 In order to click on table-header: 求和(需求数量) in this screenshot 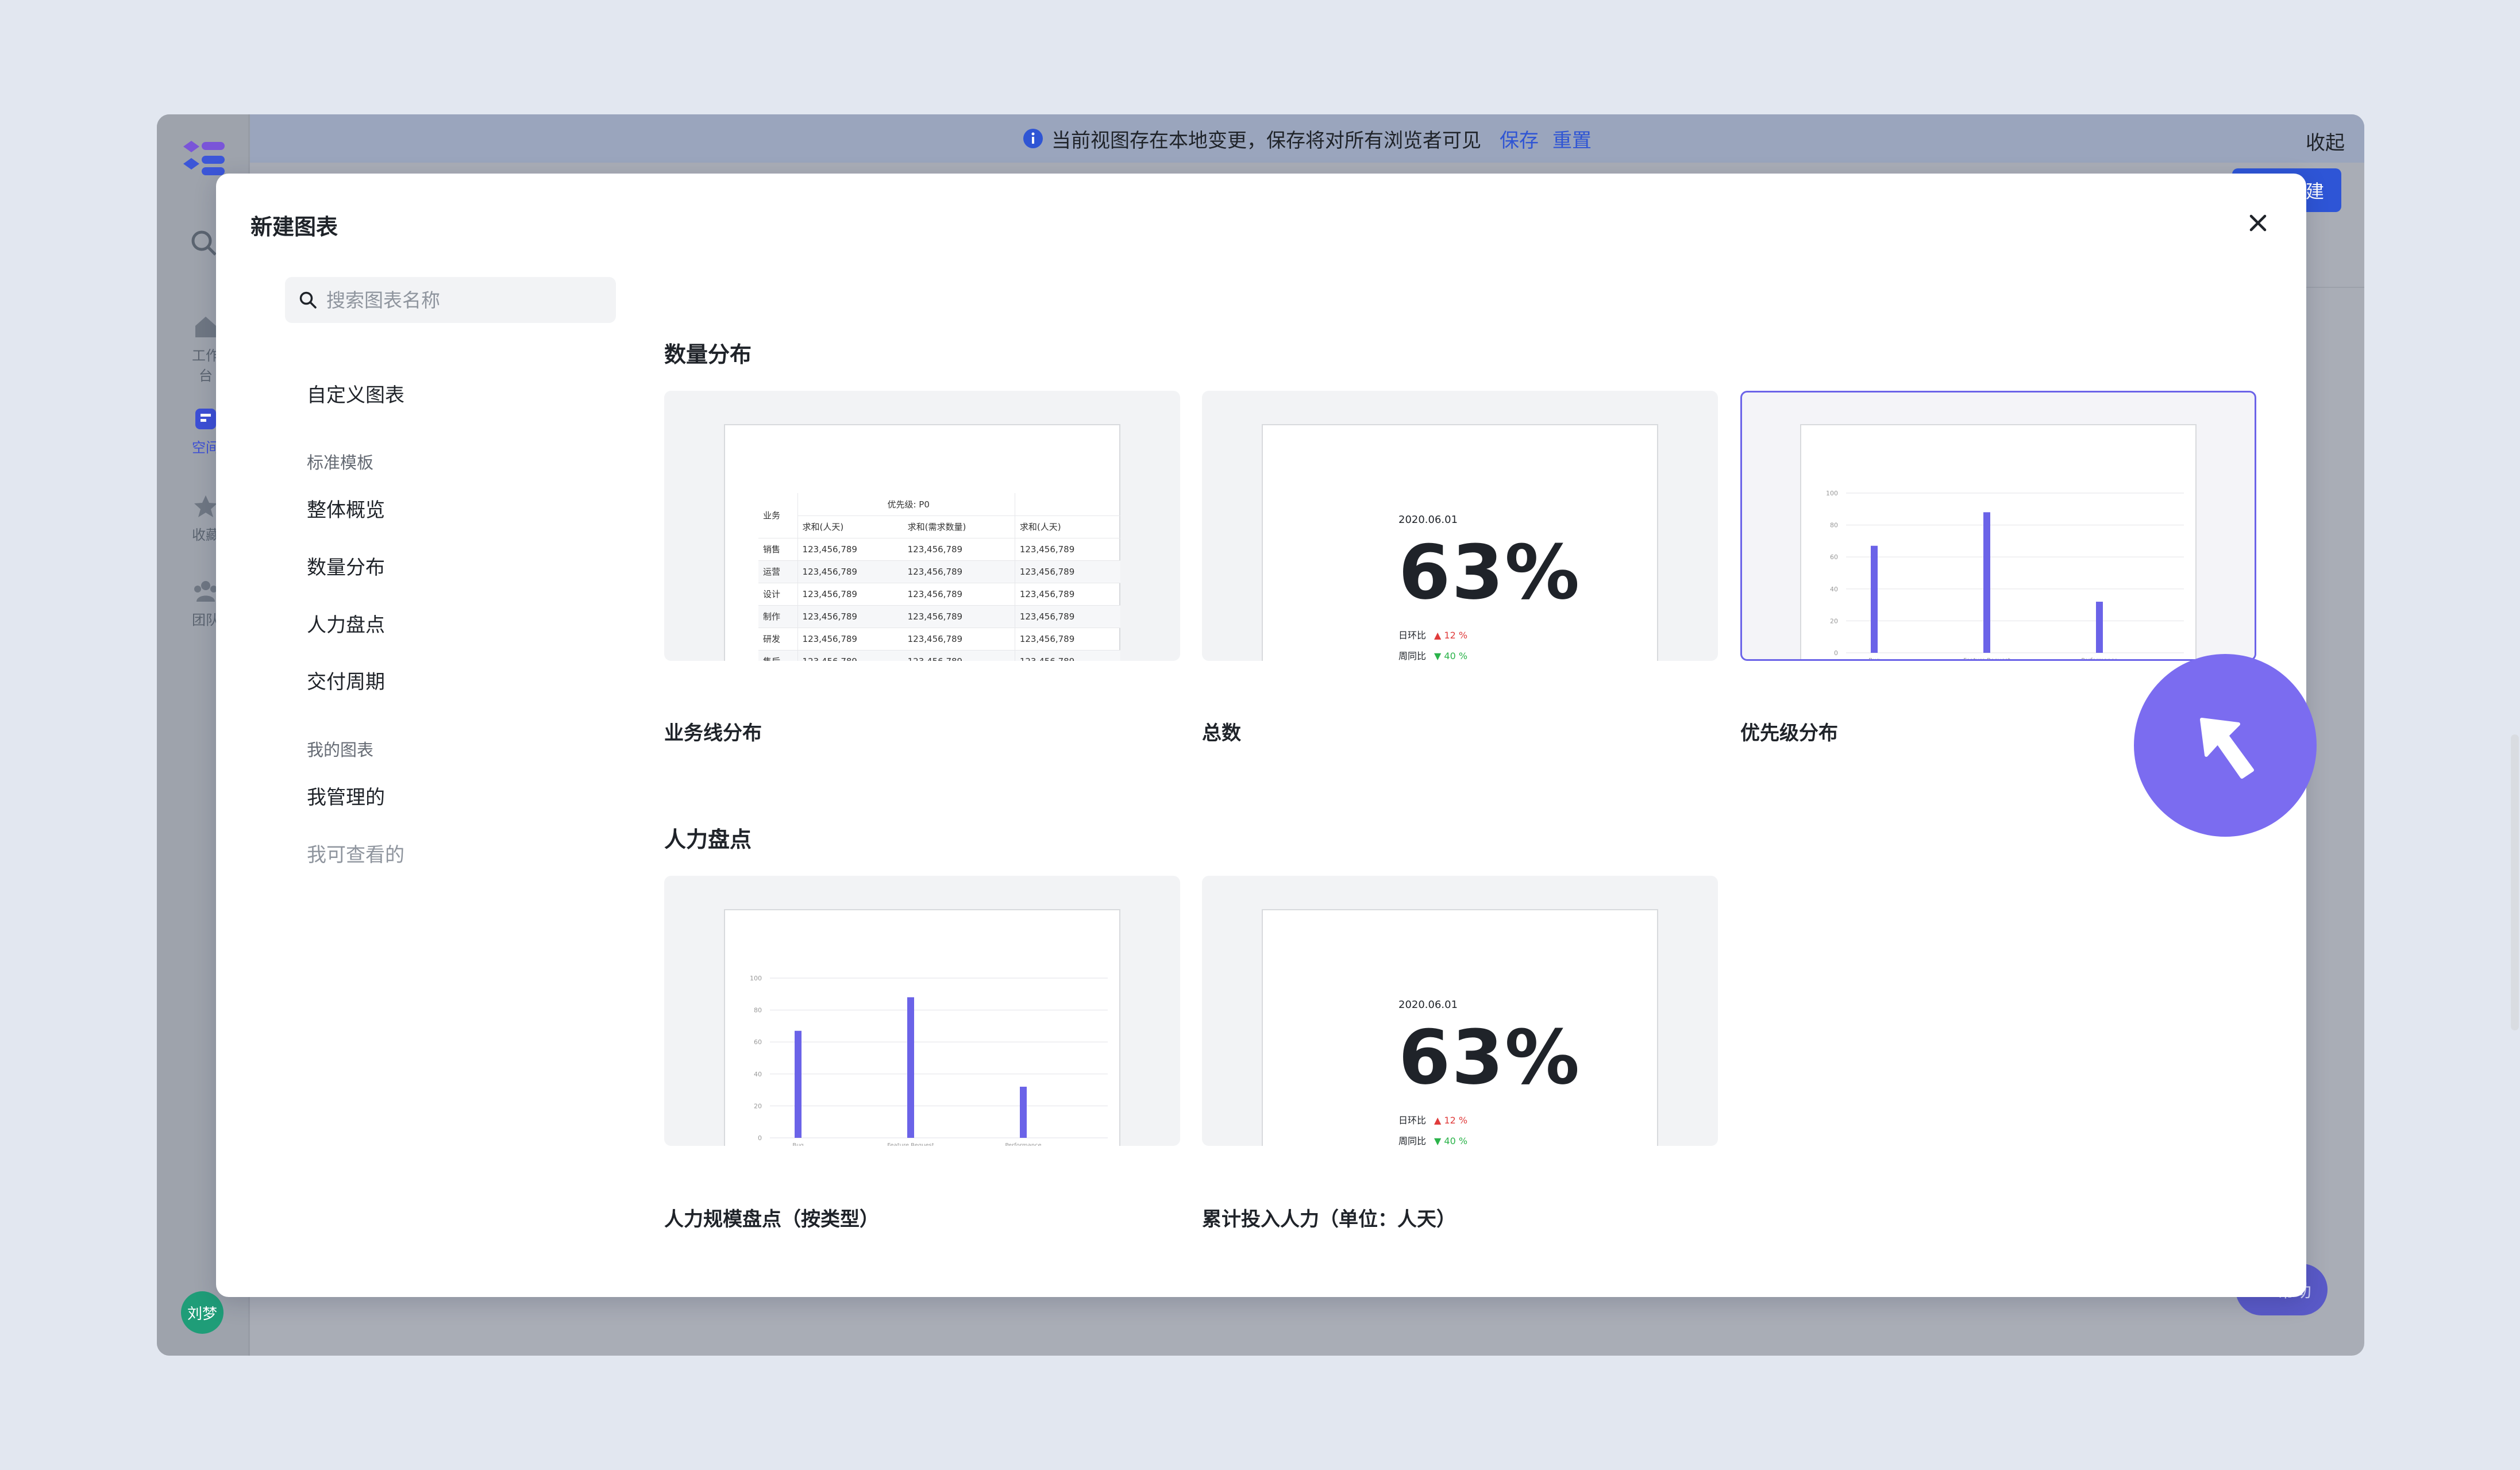, I will do `click(959, 526)`.